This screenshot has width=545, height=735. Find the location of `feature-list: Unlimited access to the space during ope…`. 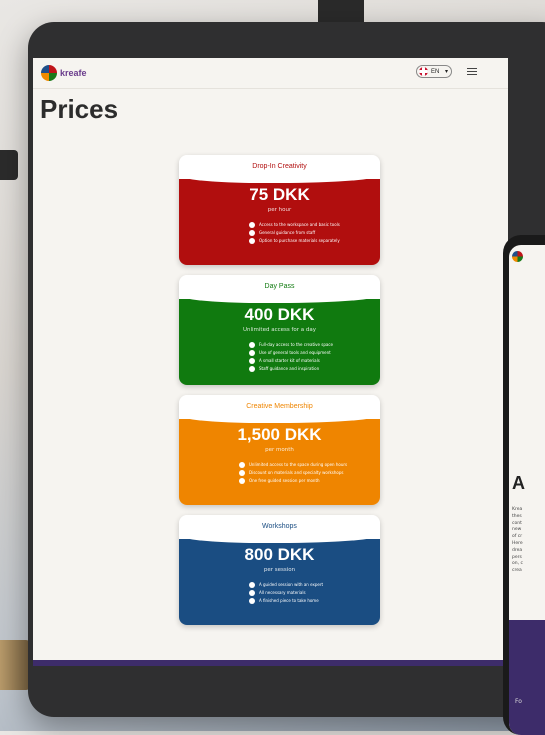

feature-list: Unlimited access to the space during ope… is located at coordinates (279, 473).